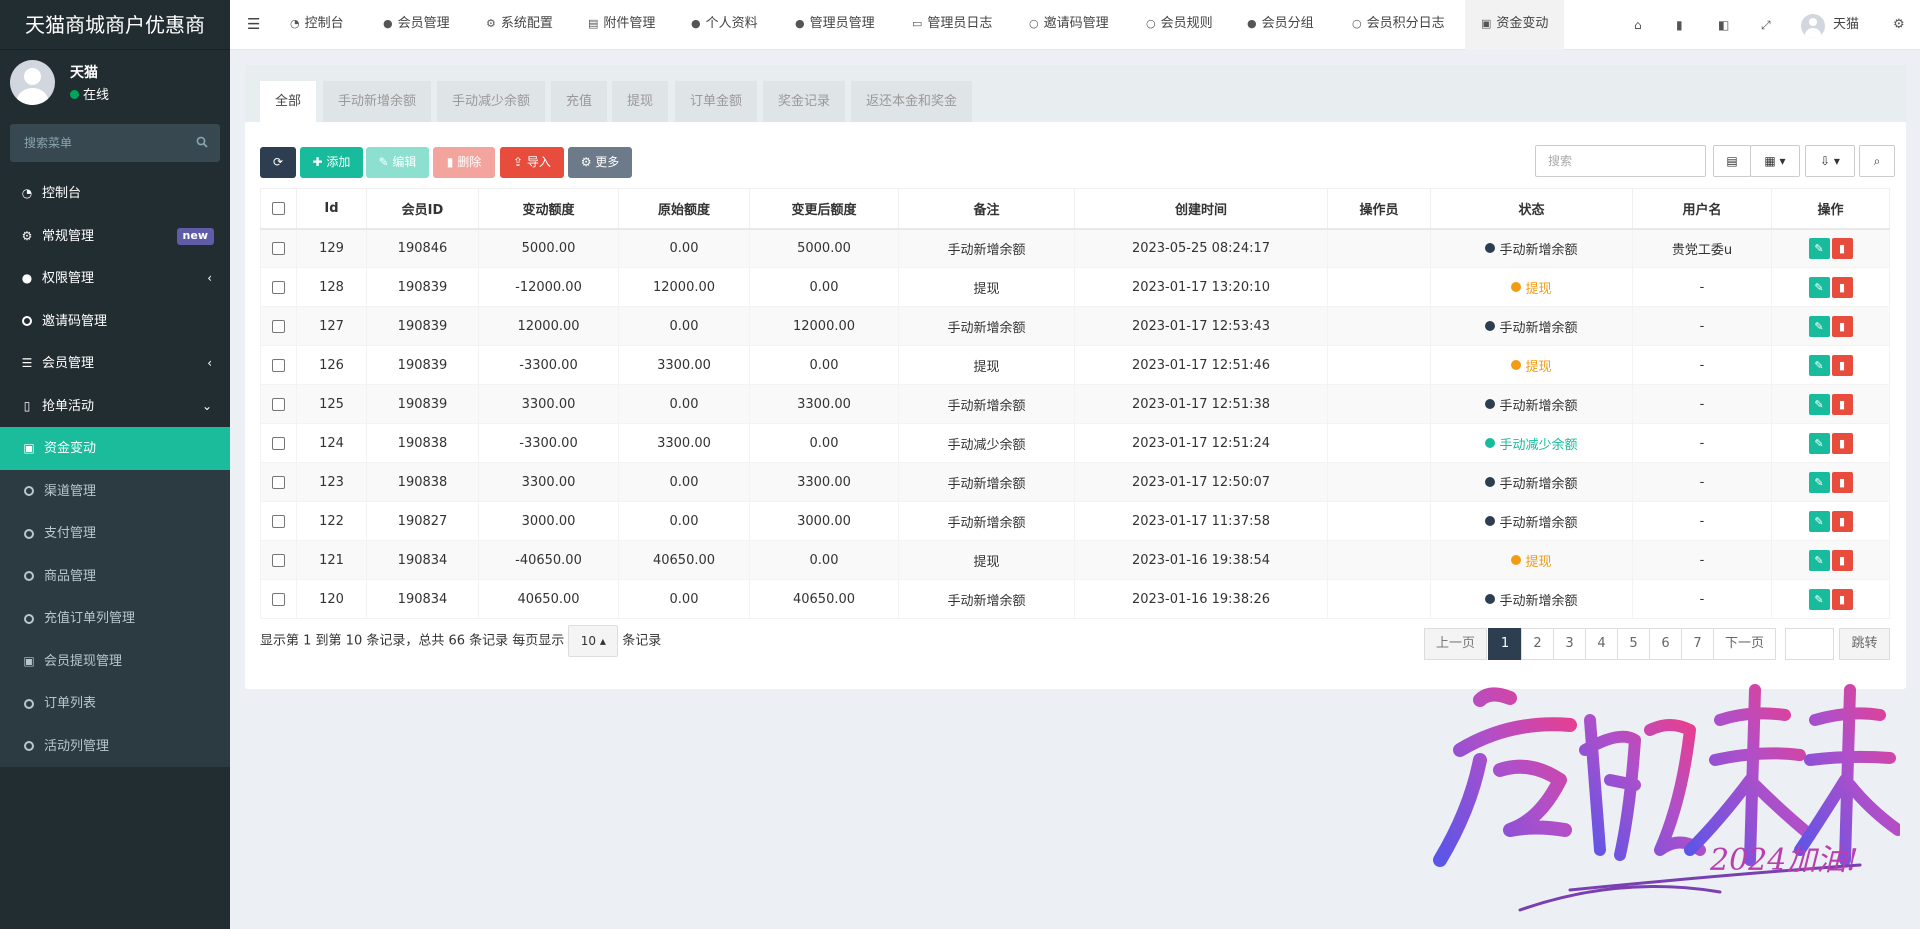  Describe the element at coordinates (1813, 26) in the screenshot. I see `avatar` at that location.